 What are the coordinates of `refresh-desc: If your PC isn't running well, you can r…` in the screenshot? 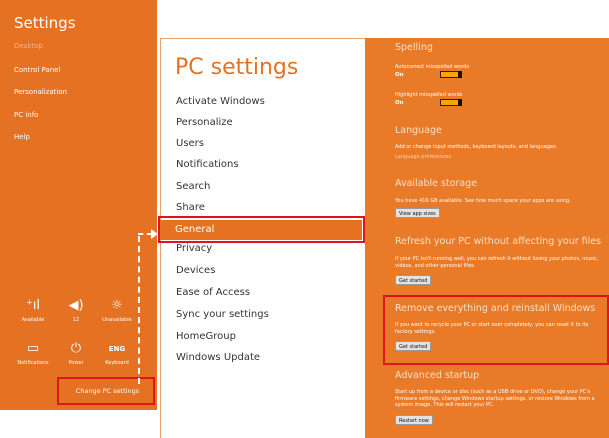 It's located at (497, 262).